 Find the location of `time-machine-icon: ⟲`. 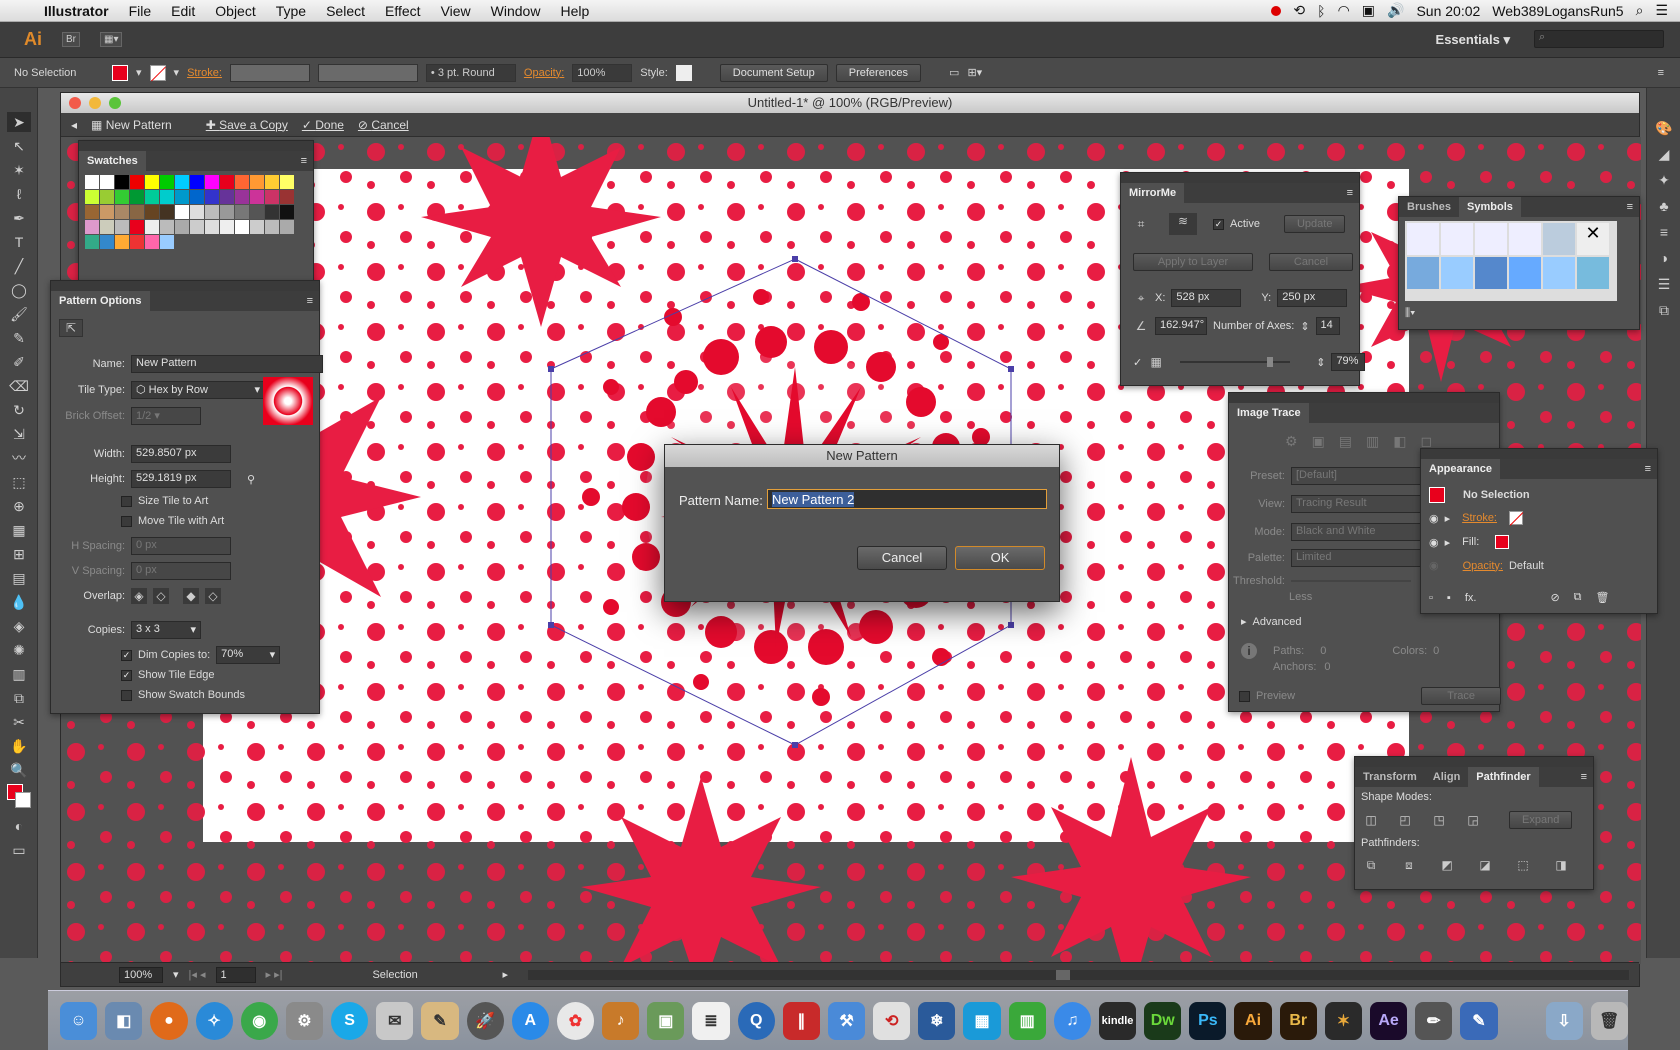

time-machine-icon: ⟲ is located at coordinates (1299, 10).